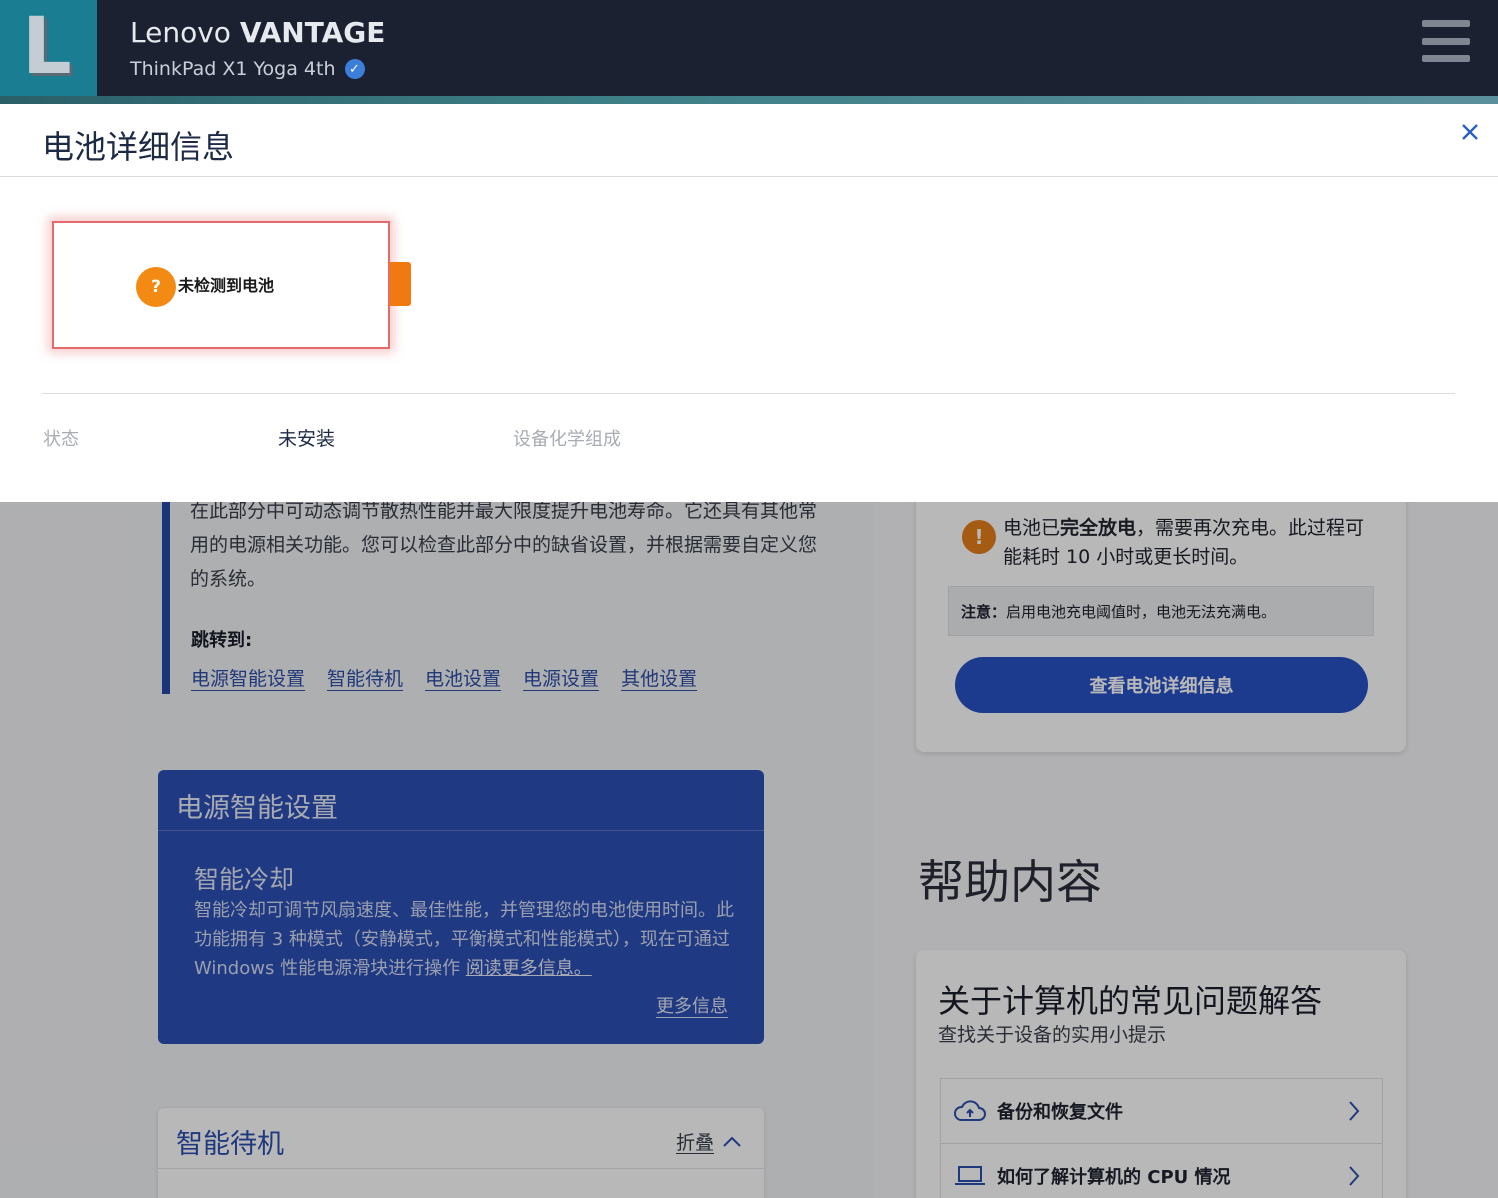 The image size is (1498, 1198). I want to click on warning-icon: !, so click(979, 537).